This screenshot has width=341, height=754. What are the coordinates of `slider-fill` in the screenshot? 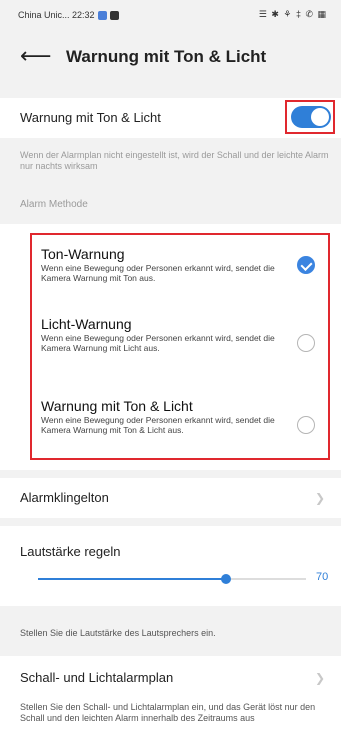 It's located at (132, 579).